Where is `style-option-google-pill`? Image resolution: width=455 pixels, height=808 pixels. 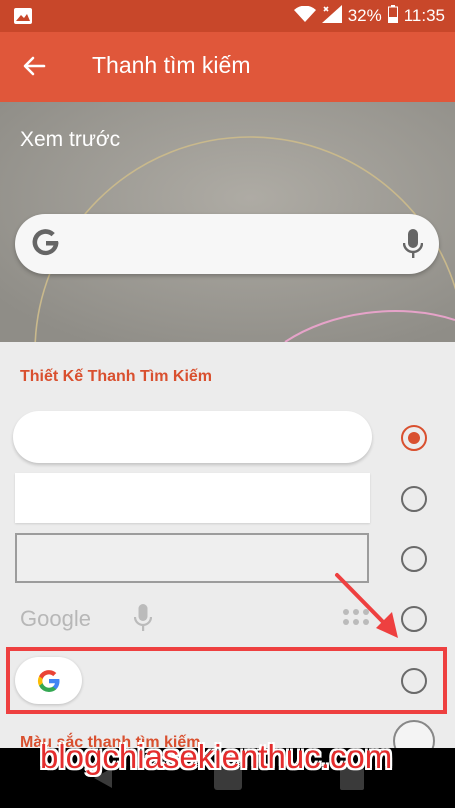
style-option-google-pill is located at coordinates (48, 680).